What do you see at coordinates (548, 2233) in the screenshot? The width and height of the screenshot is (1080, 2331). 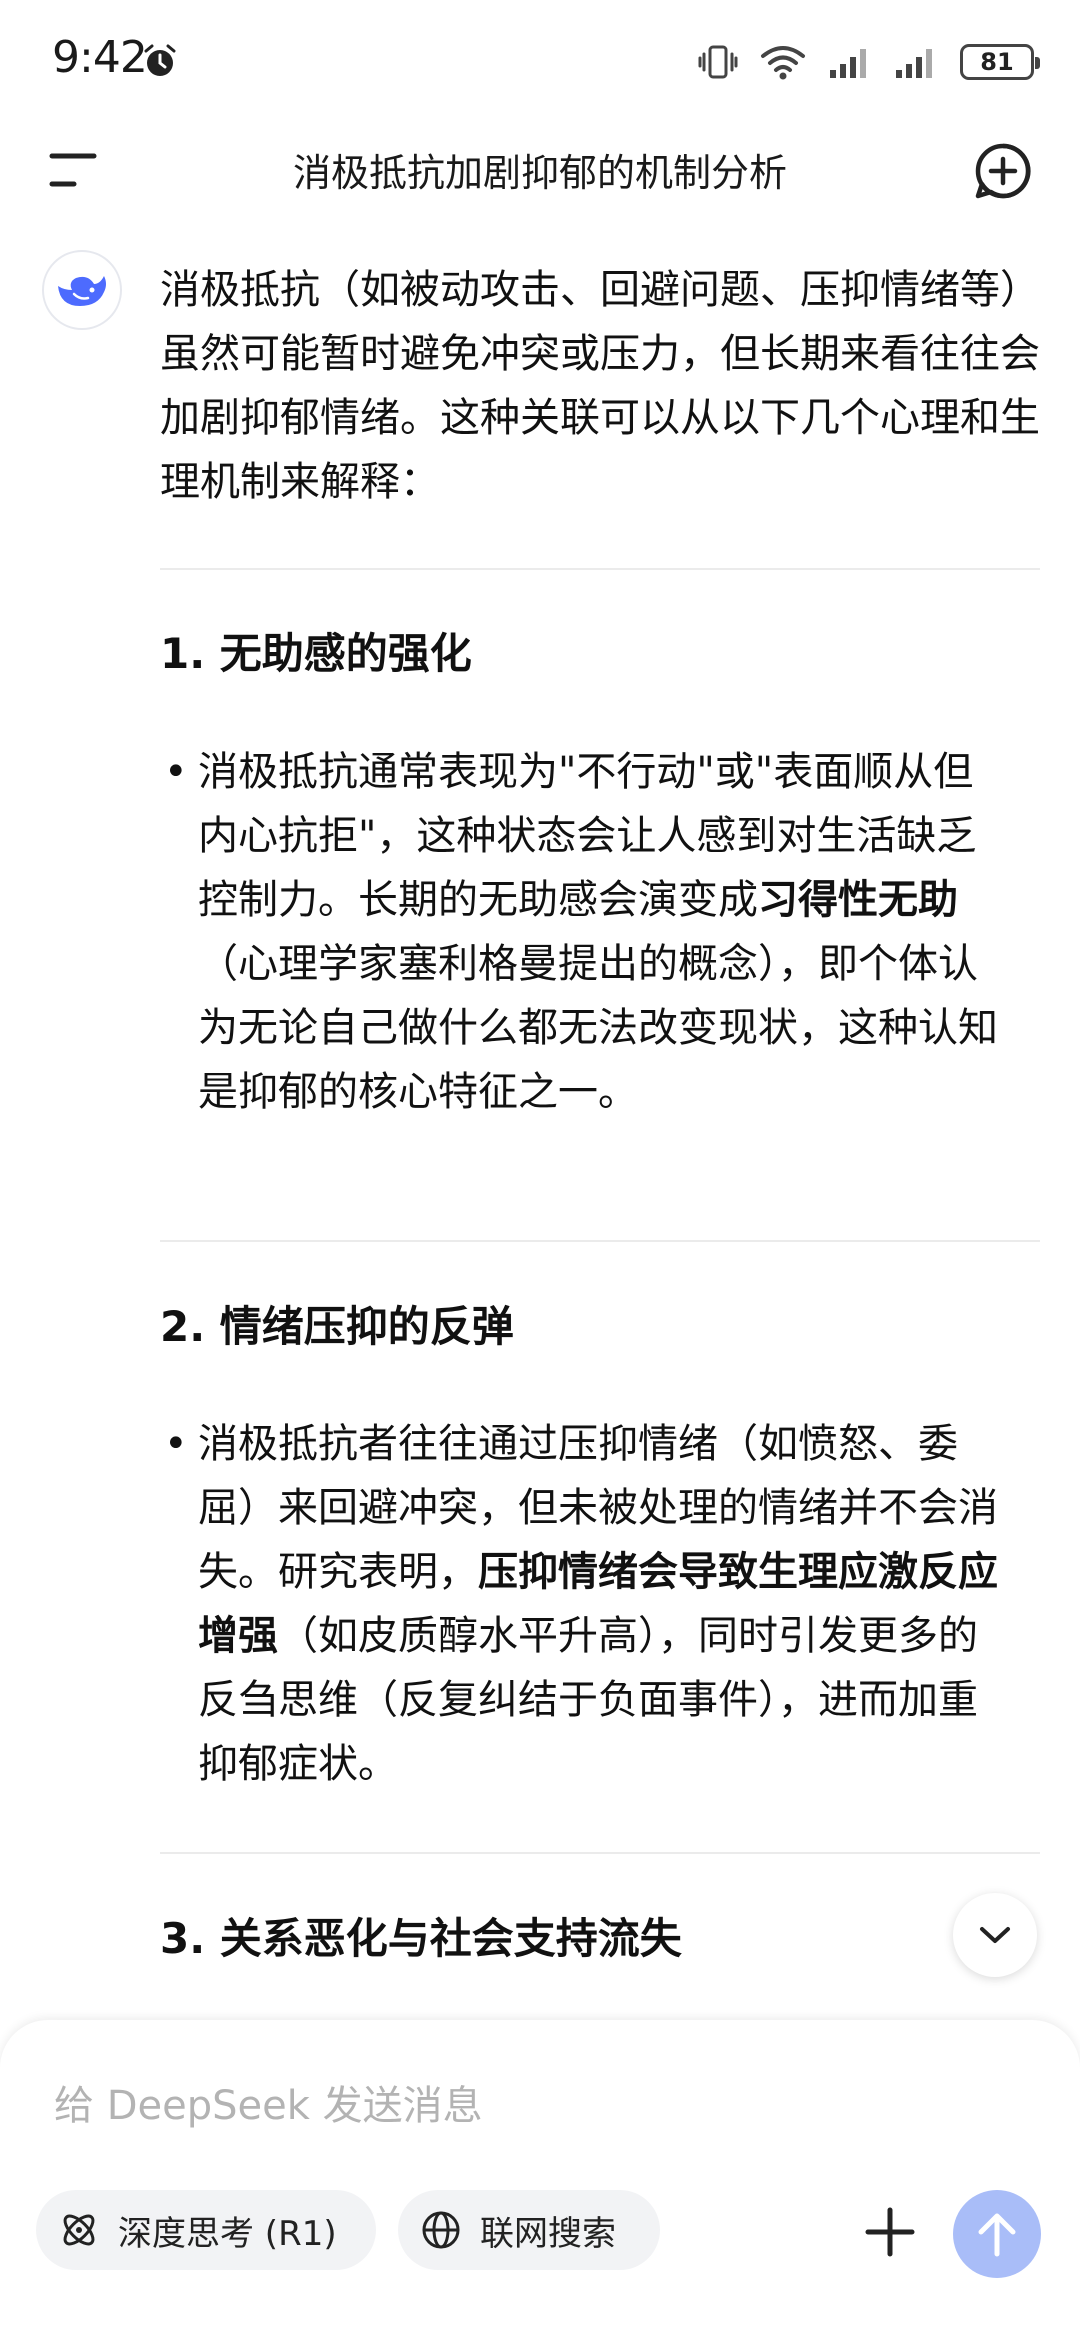 I see `web-search-label: 联网搜索` at bounding box center [548, 2233].